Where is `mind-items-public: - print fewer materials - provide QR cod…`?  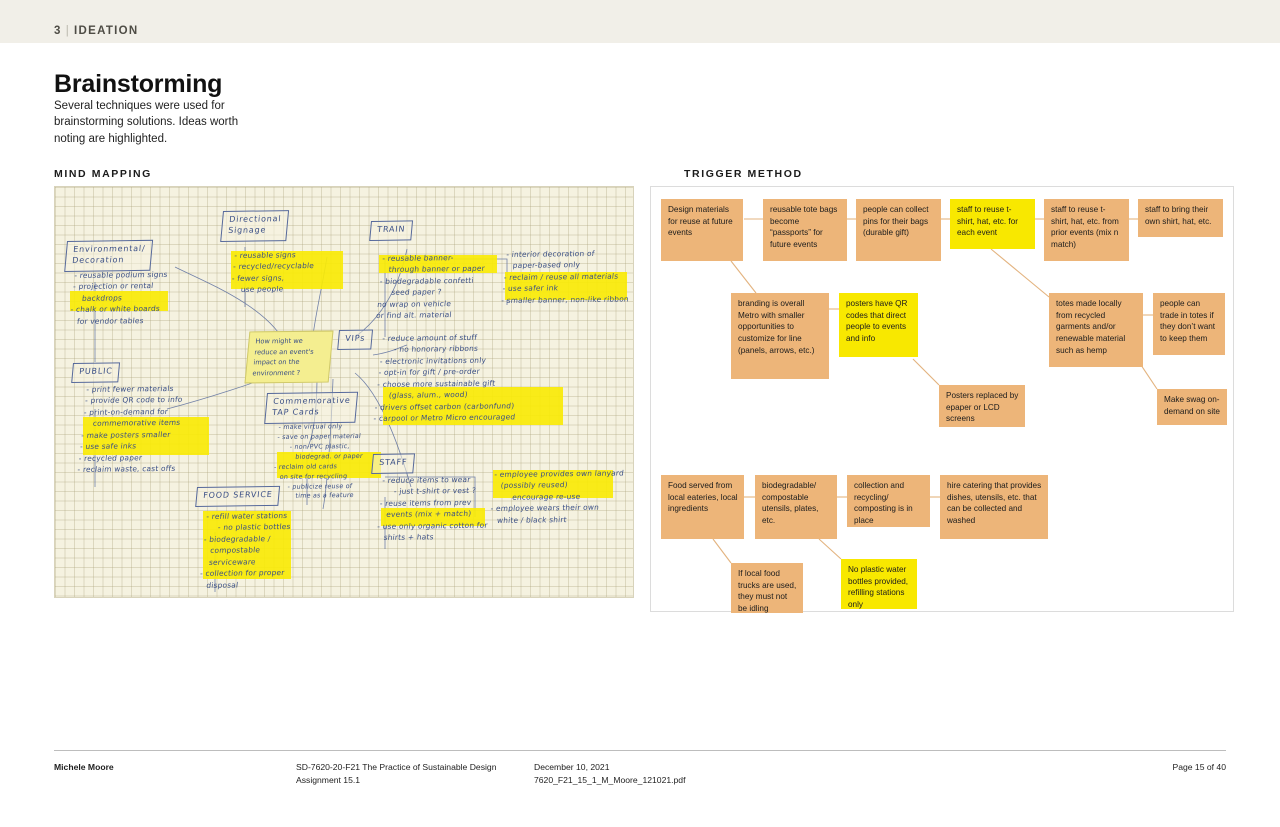
mind-items-public: - print fewer materials - provide QR cod… is located at coordinates (130, 429).